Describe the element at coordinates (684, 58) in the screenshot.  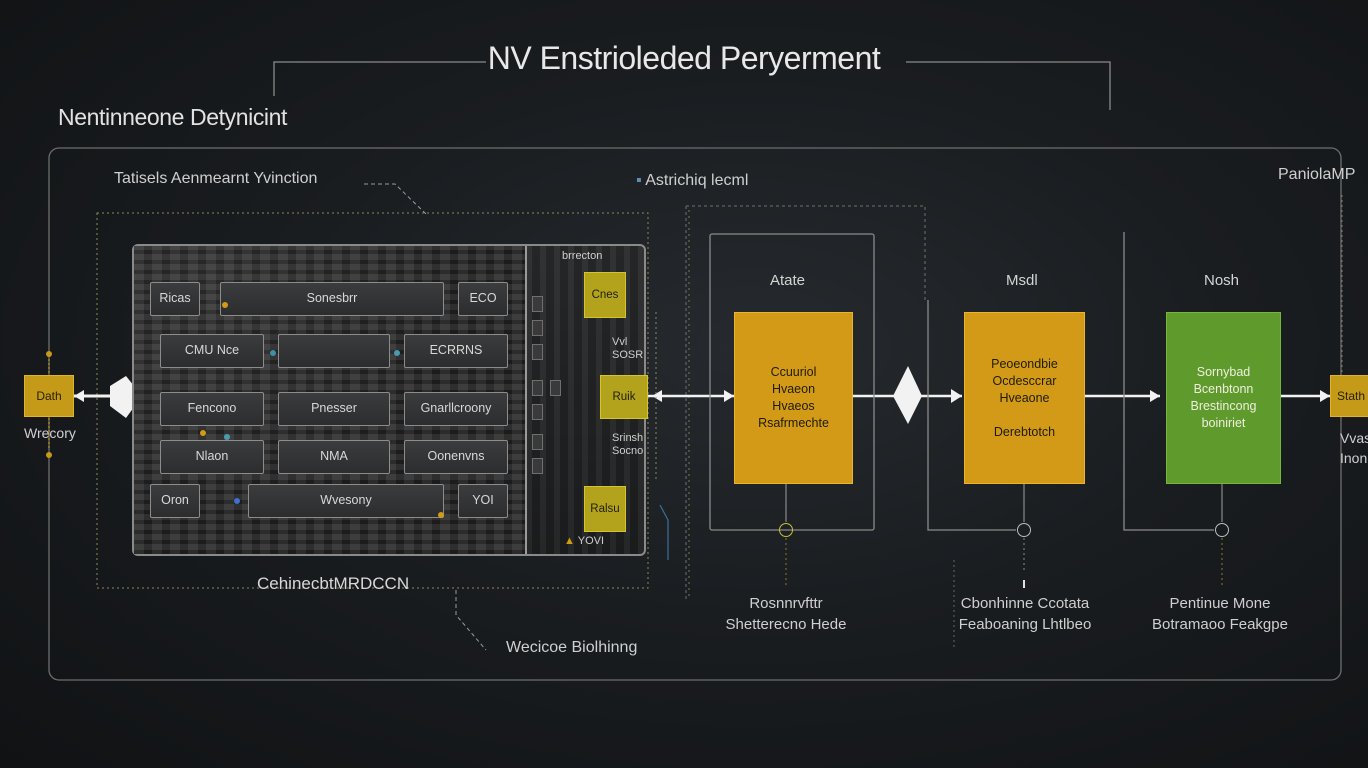
I see `diagram-title: NV Enstrioleded Peryerment` at that location.